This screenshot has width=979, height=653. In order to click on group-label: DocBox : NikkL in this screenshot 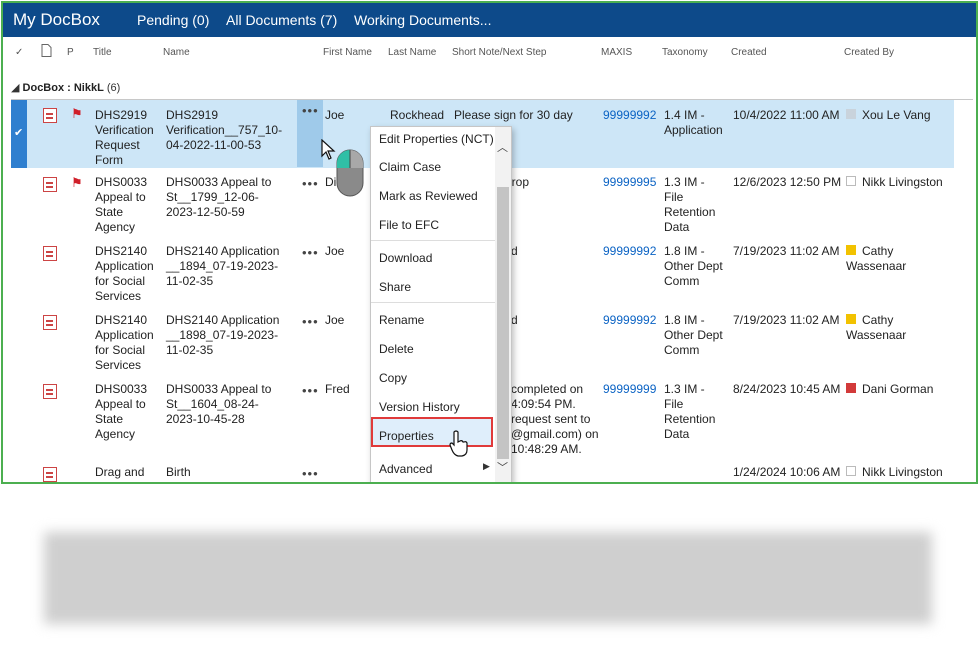, I will do `click(63, 88)`.